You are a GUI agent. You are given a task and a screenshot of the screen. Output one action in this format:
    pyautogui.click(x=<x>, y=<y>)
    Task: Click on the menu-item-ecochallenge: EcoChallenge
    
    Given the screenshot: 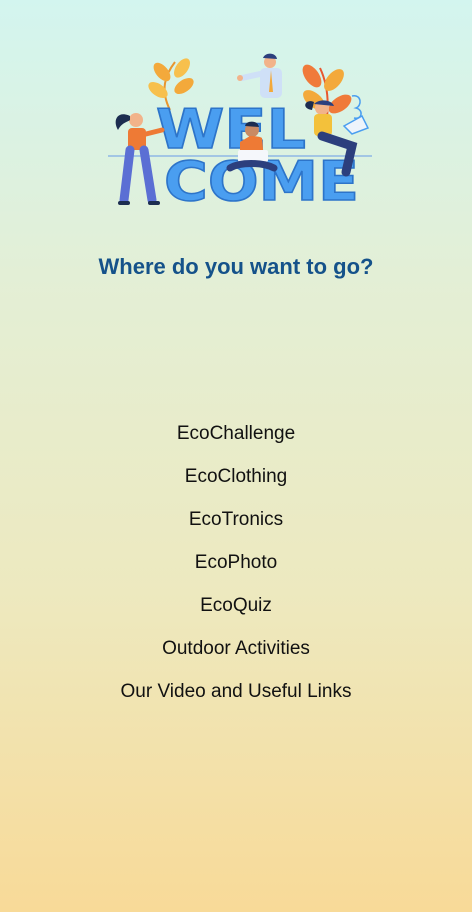 What is the action you would take?
    pyautogui.click(x=236, y=433)
    